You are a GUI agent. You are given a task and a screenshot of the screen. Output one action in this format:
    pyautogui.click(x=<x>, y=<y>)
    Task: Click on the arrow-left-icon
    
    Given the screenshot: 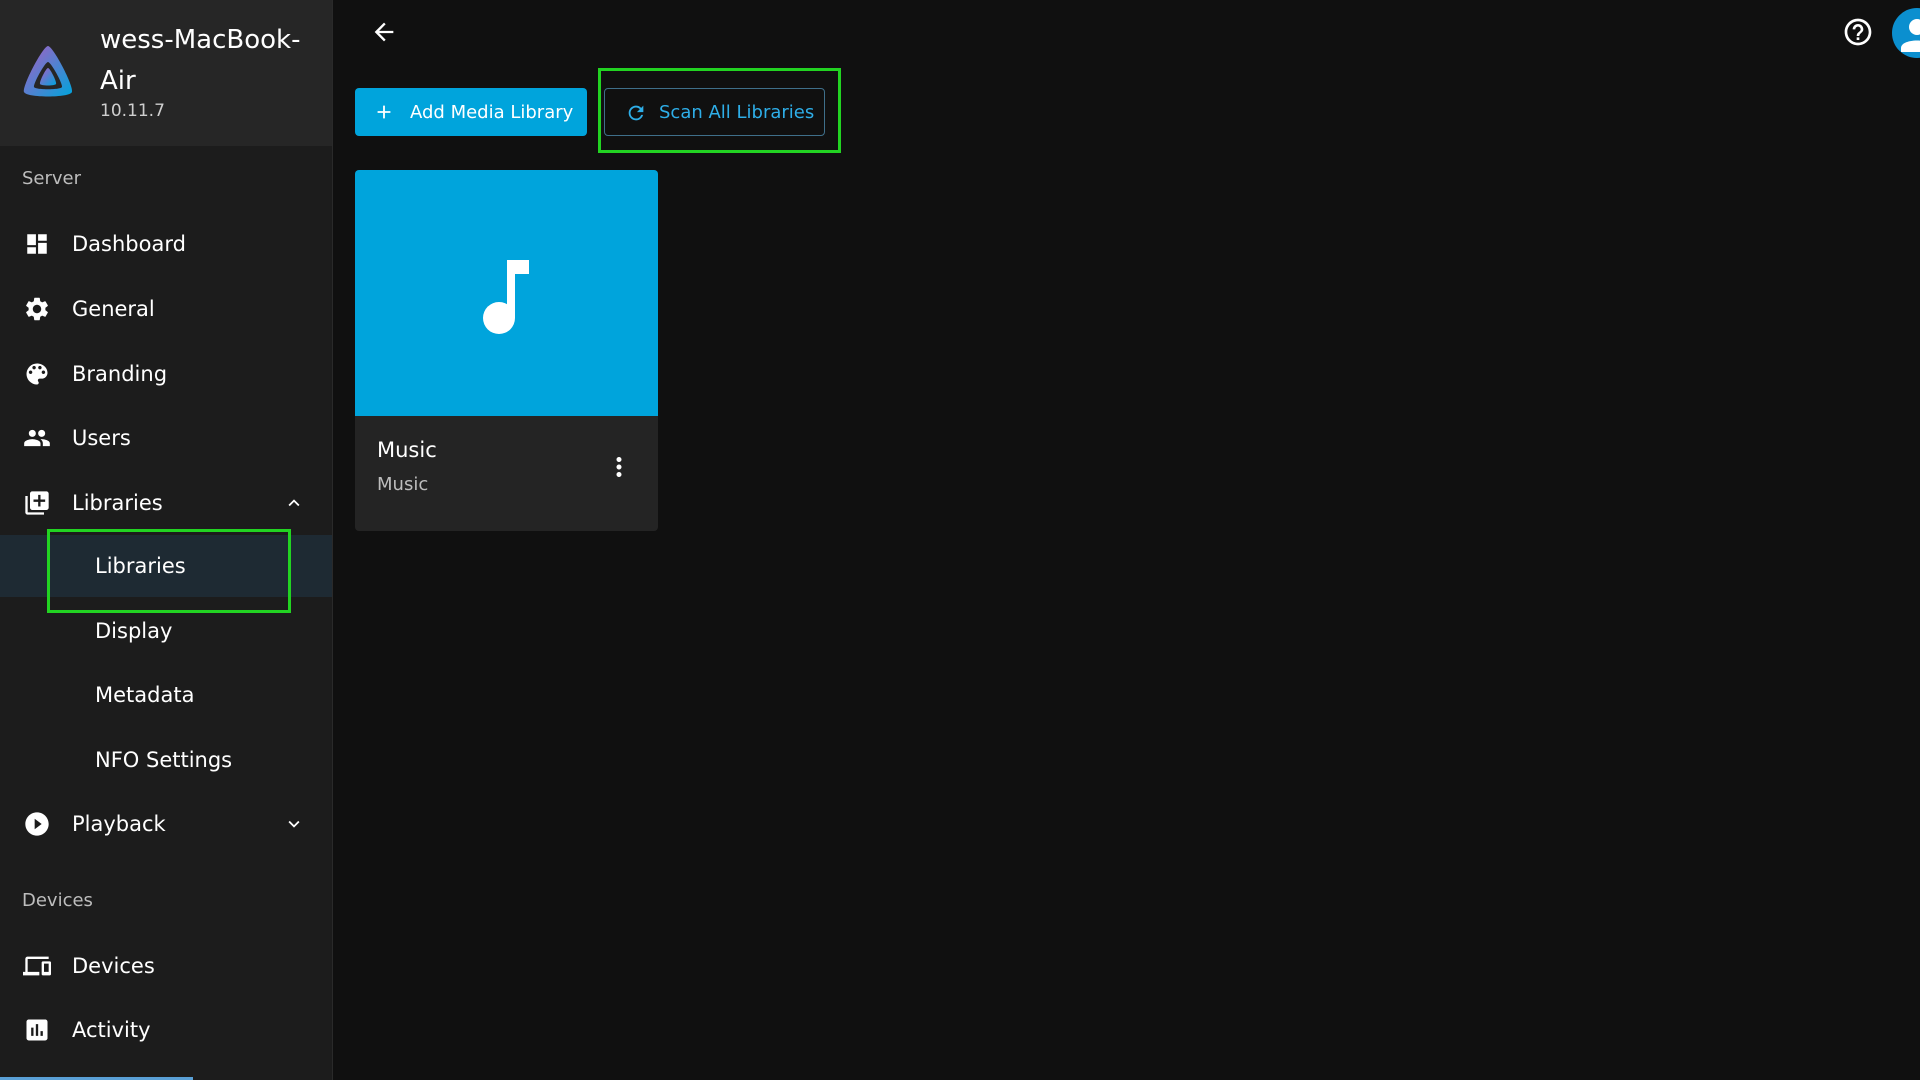 What is the action you would take?
    pyautogui.click(x=384, y=32)
    